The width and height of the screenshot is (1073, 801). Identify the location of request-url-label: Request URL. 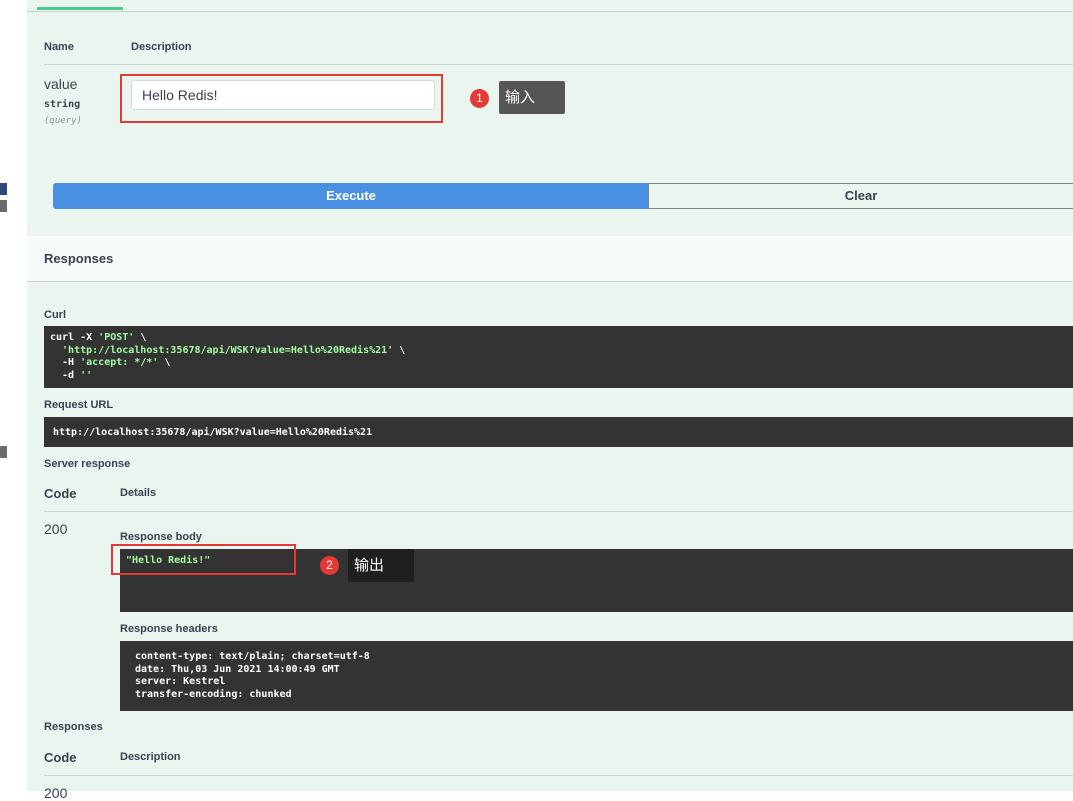
(79, 405).